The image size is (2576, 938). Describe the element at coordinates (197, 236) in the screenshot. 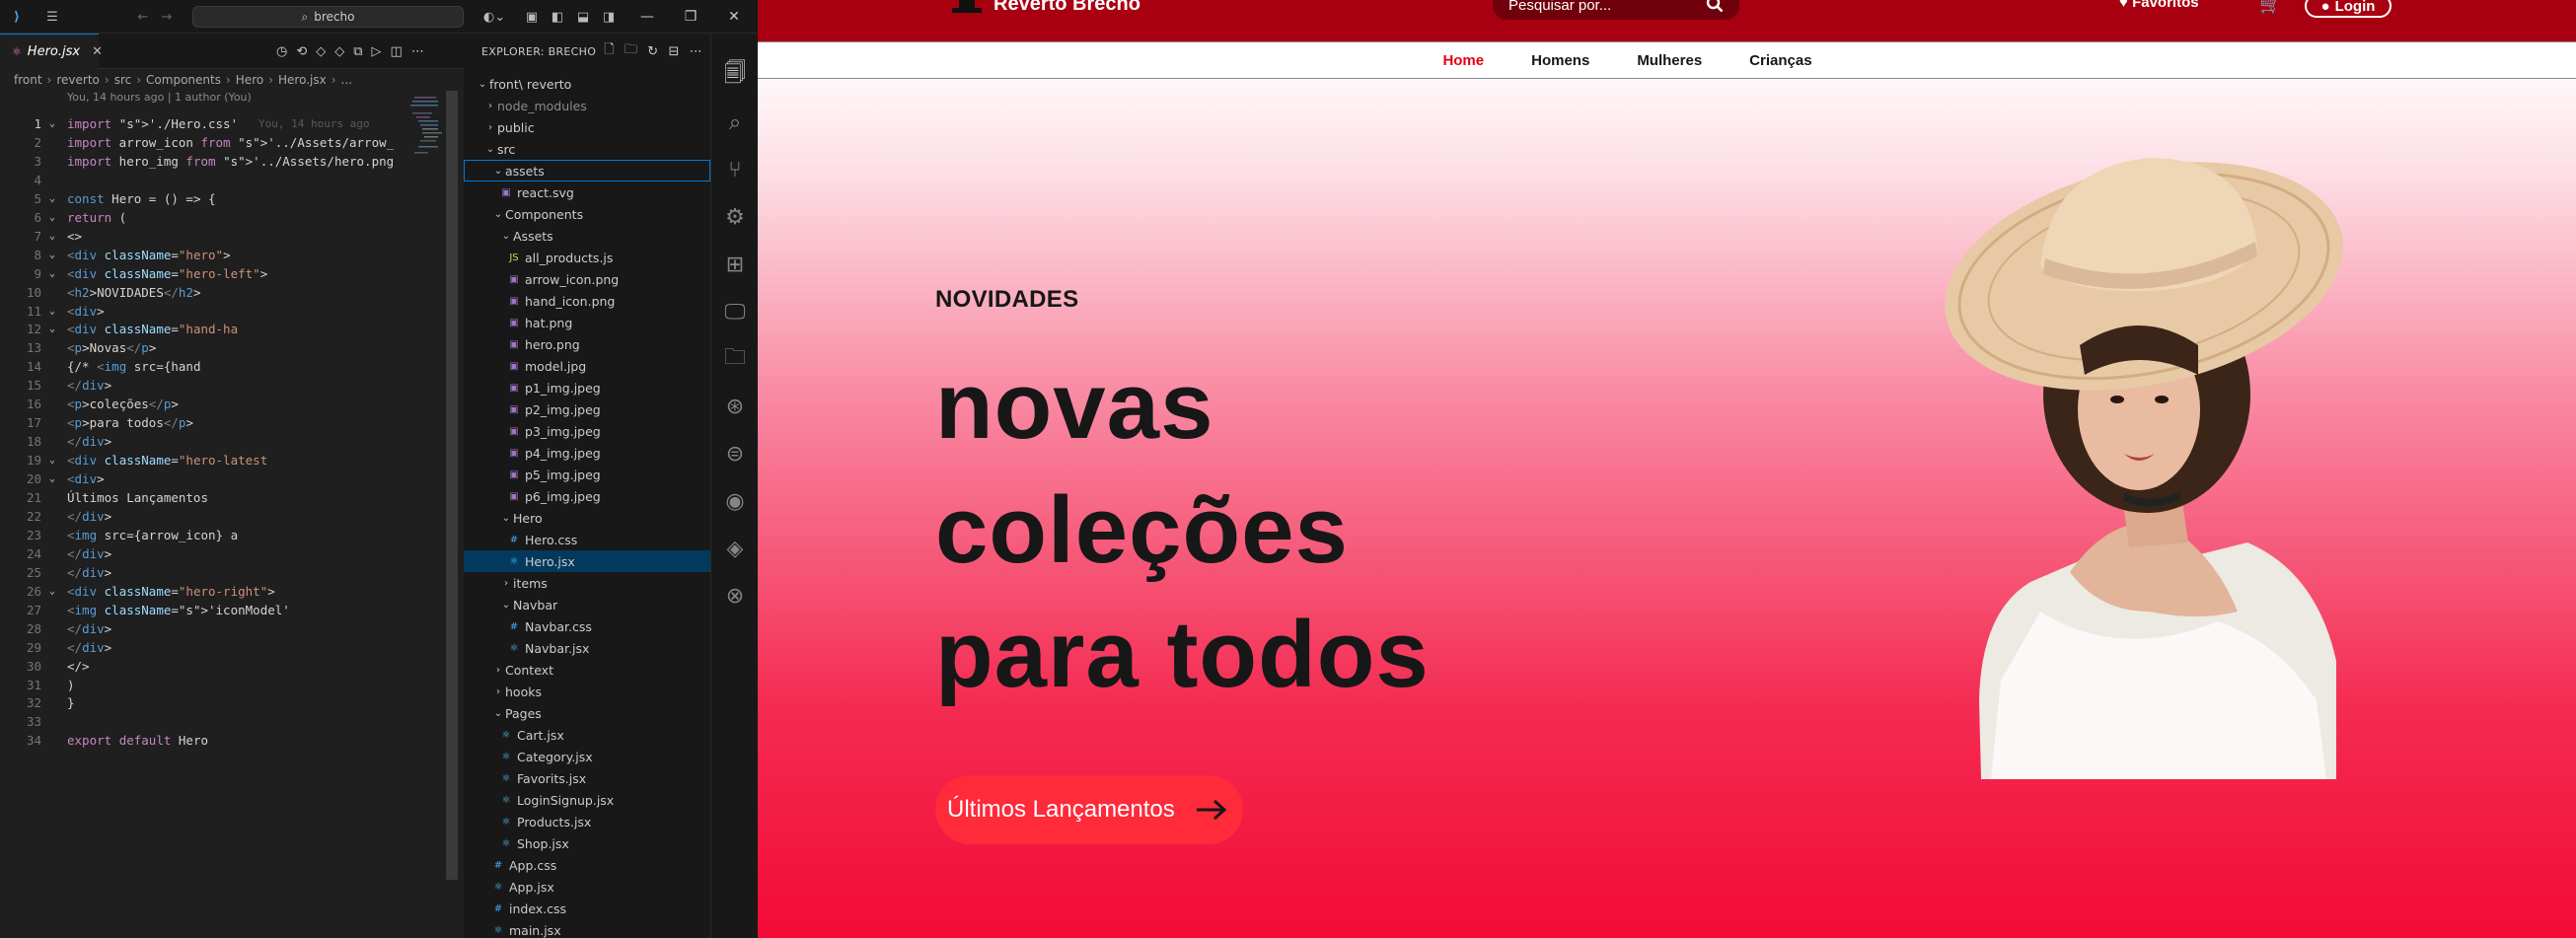

I see `code-line: 7 ⌄ <>` at that location.